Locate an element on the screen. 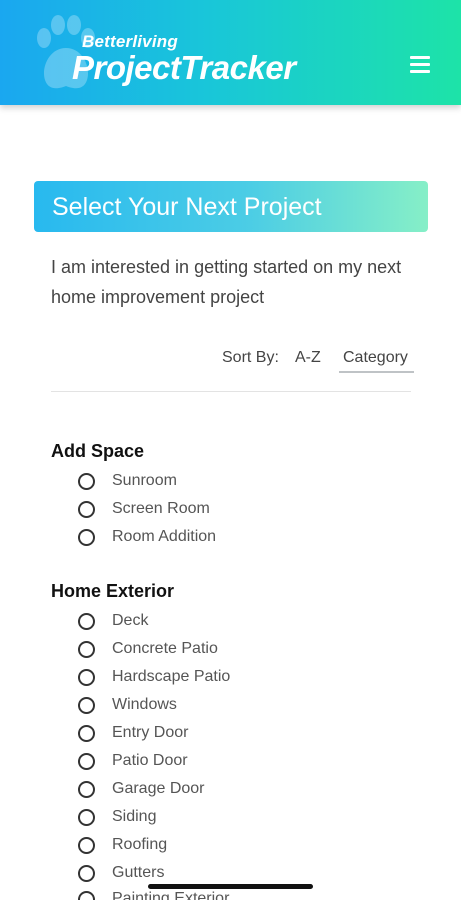 The height and width of the screenshot is (900, 461). option-label: Room Addition is located at coordinates (164, 536).